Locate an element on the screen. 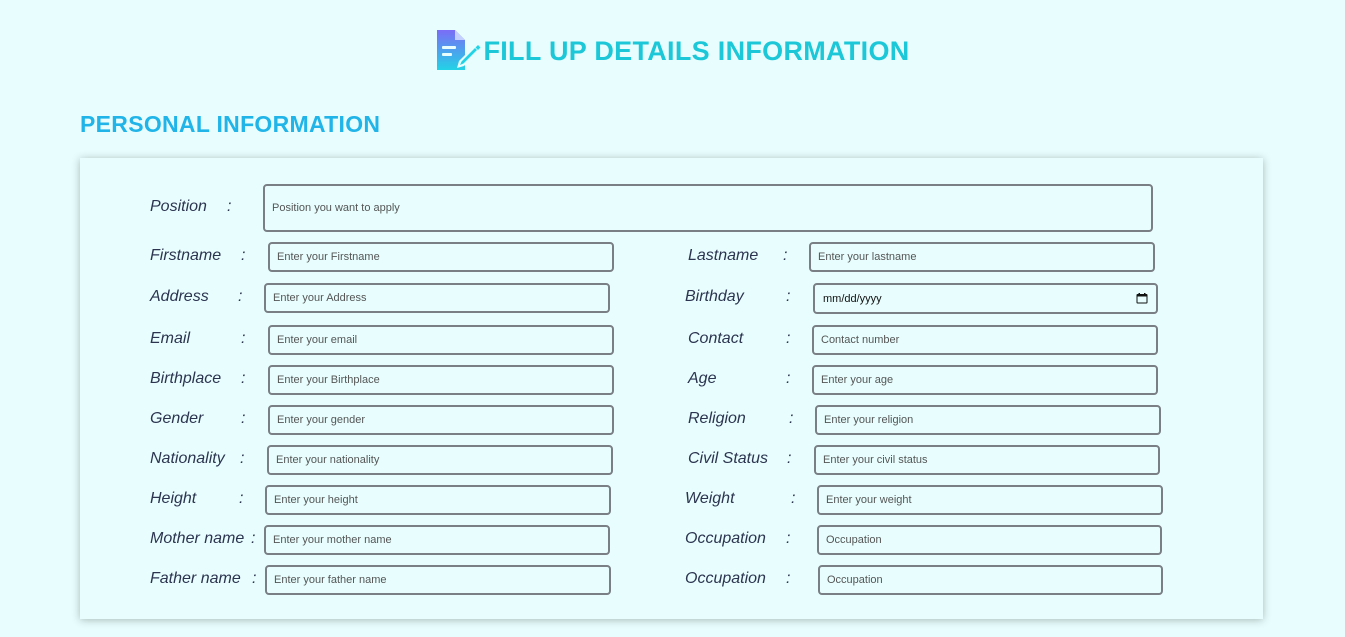  gender-label: Gender is located at coordinates (177, 418).